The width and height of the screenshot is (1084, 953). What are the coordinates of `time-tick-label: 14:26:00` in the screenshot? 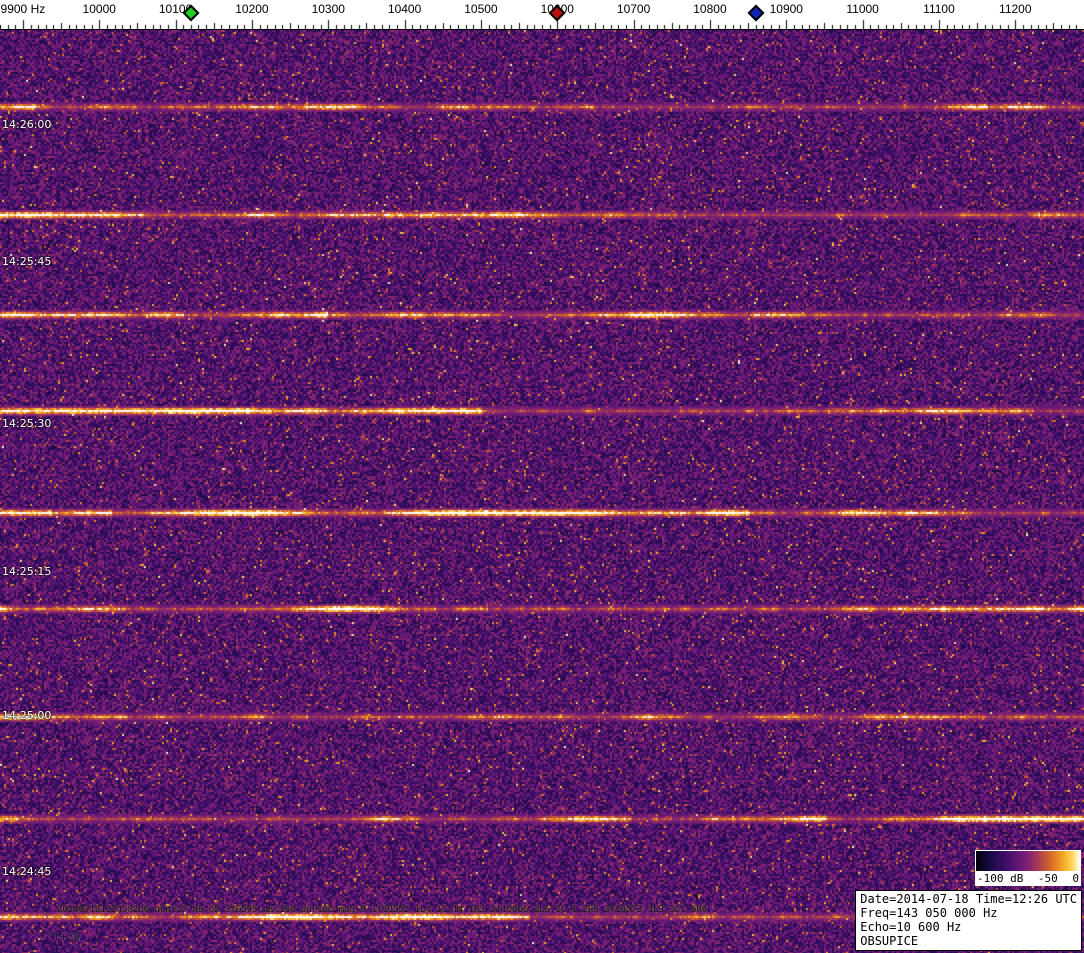 It's located at (27, 124).